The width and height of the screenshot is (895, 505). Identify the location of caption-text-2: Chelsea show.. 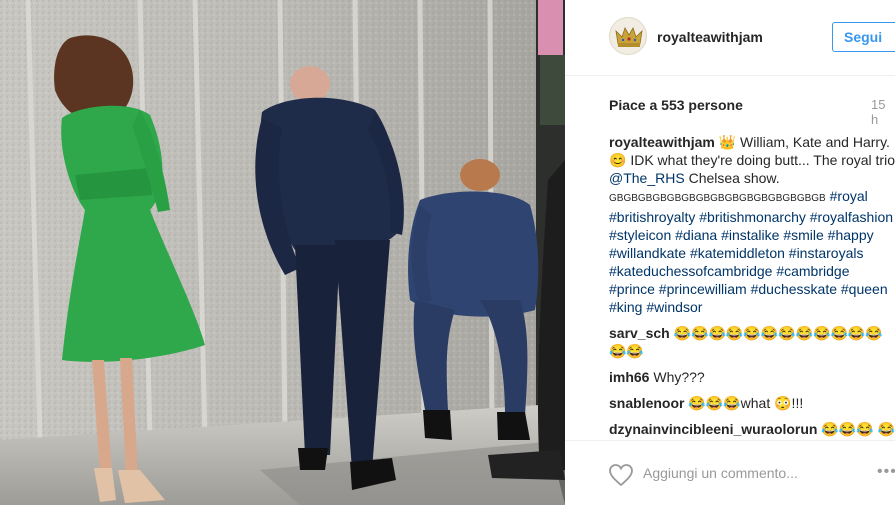
(732, 178).